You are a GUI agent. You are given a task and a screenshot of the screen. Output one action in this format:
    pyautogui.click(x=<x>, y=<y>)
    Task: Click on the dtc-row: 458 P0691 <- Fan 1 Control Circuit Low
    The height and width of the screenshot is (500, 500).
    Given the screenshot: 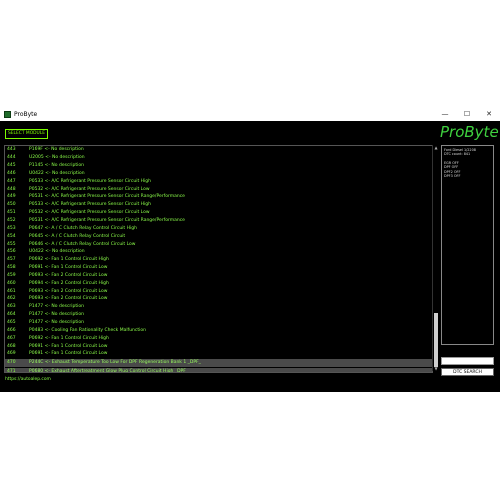 What is the action you would take?
    pyautogui.click(x=218, y=268)
    